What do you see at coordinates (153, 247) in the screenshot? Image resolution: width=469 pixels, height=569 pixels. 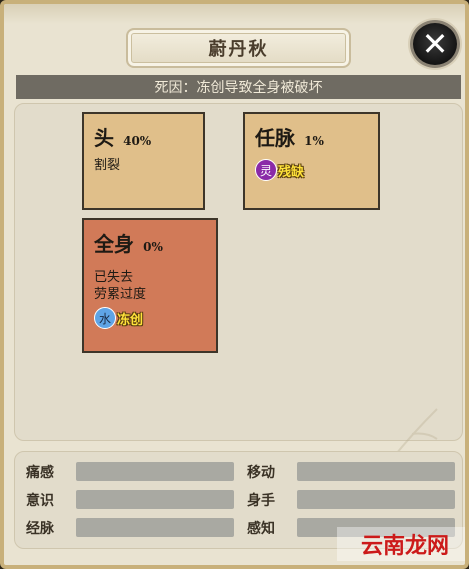 I see `body-part-percent: 0%` at bounding box center [153, 247].